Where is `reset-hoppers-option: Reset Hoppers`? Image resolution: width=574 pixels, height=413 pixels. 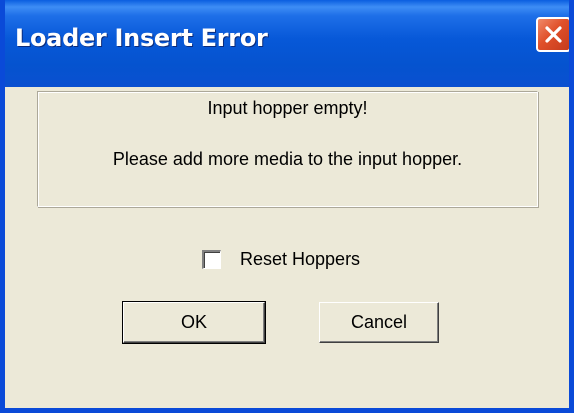
reset-hoppers-option: Reset Hoppers is located at coordinates (281, 259).